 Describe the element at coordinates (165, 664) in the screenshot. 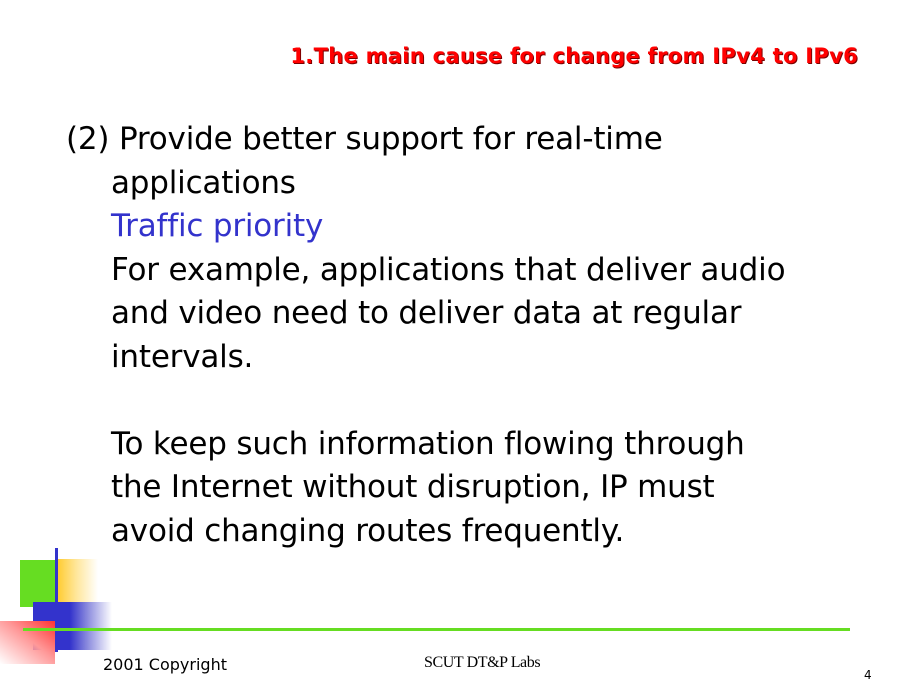

I see `footer-copyright: 2001 Copyright` at that location.